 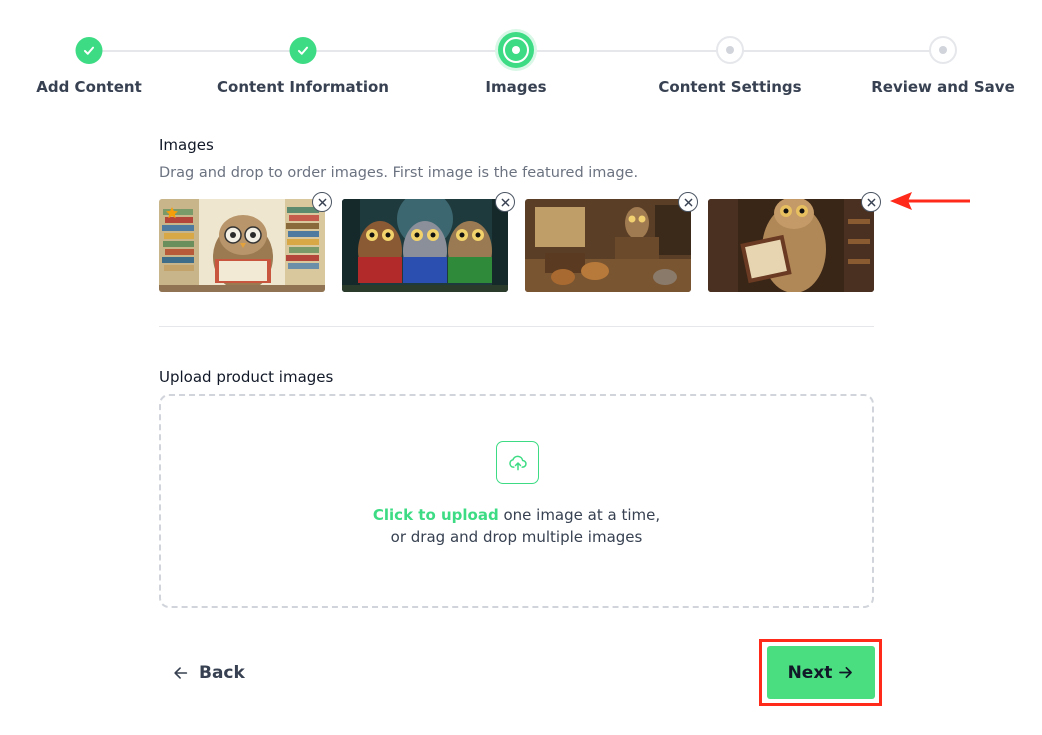 What do you see at coordinates (303, 87) in the screenshot?
I see `step-label: Content Information` at bounding box center [303, 87].